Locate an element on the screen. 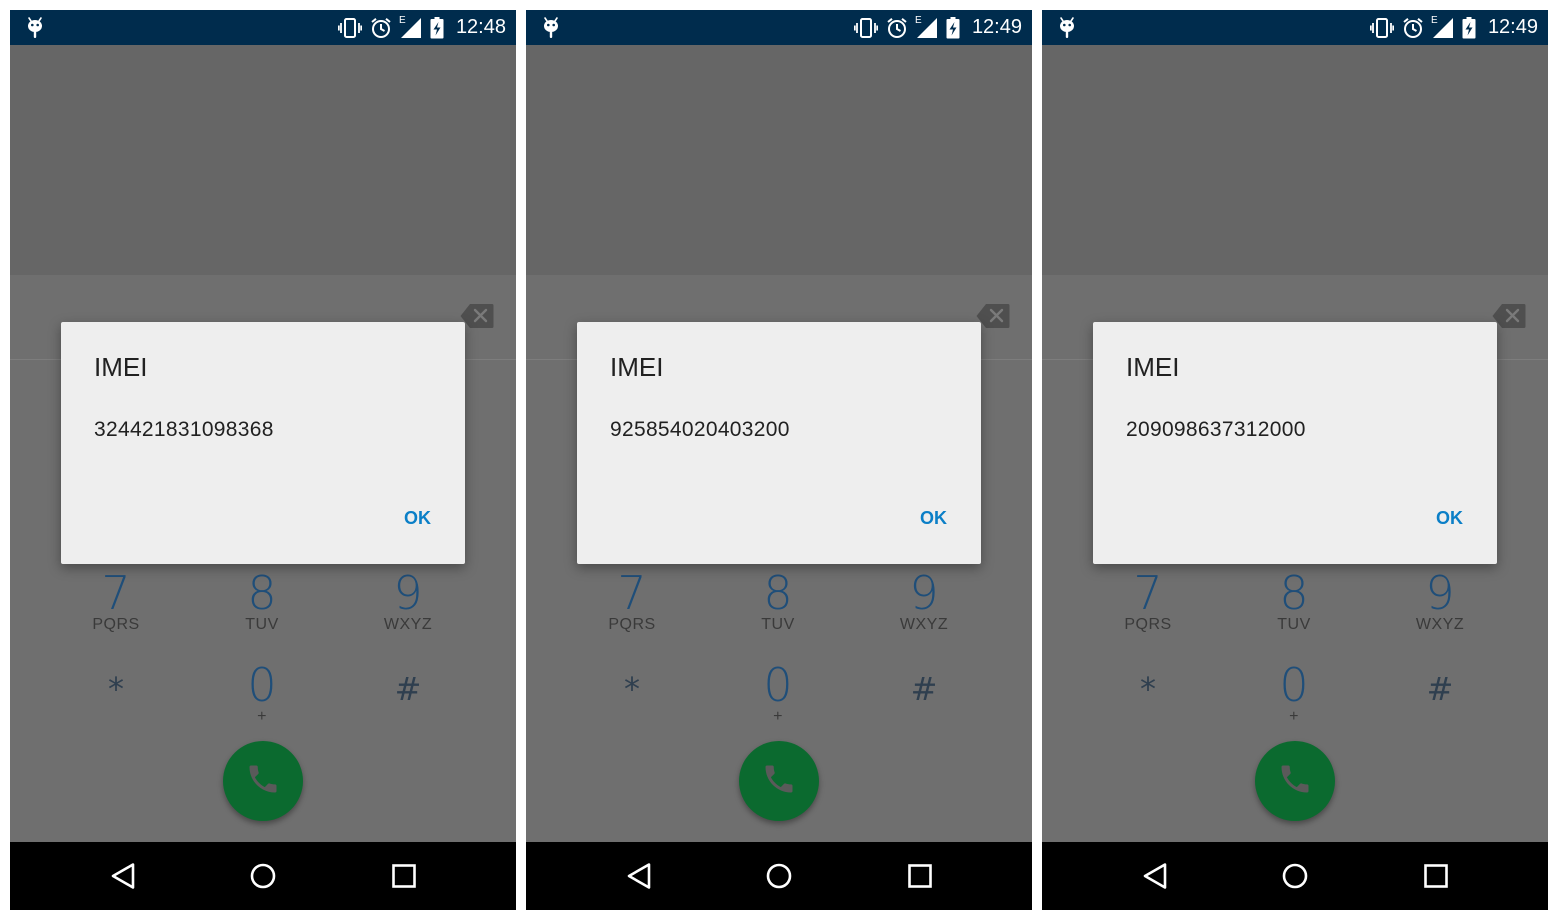  imei-value: 925854020403200 is located at coordinates (700, 429).